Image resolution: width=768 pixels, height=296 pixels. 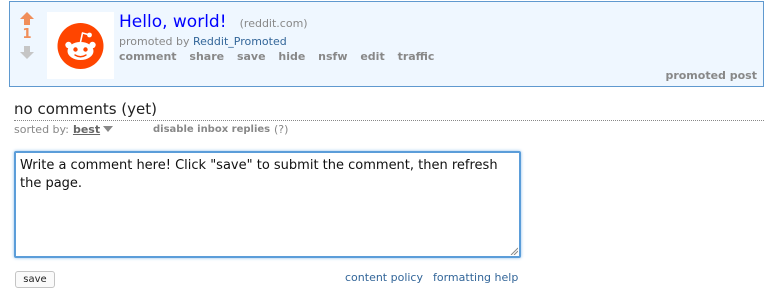 I want to click on inbox-replies-help: (?), so click(x=281, y=129).